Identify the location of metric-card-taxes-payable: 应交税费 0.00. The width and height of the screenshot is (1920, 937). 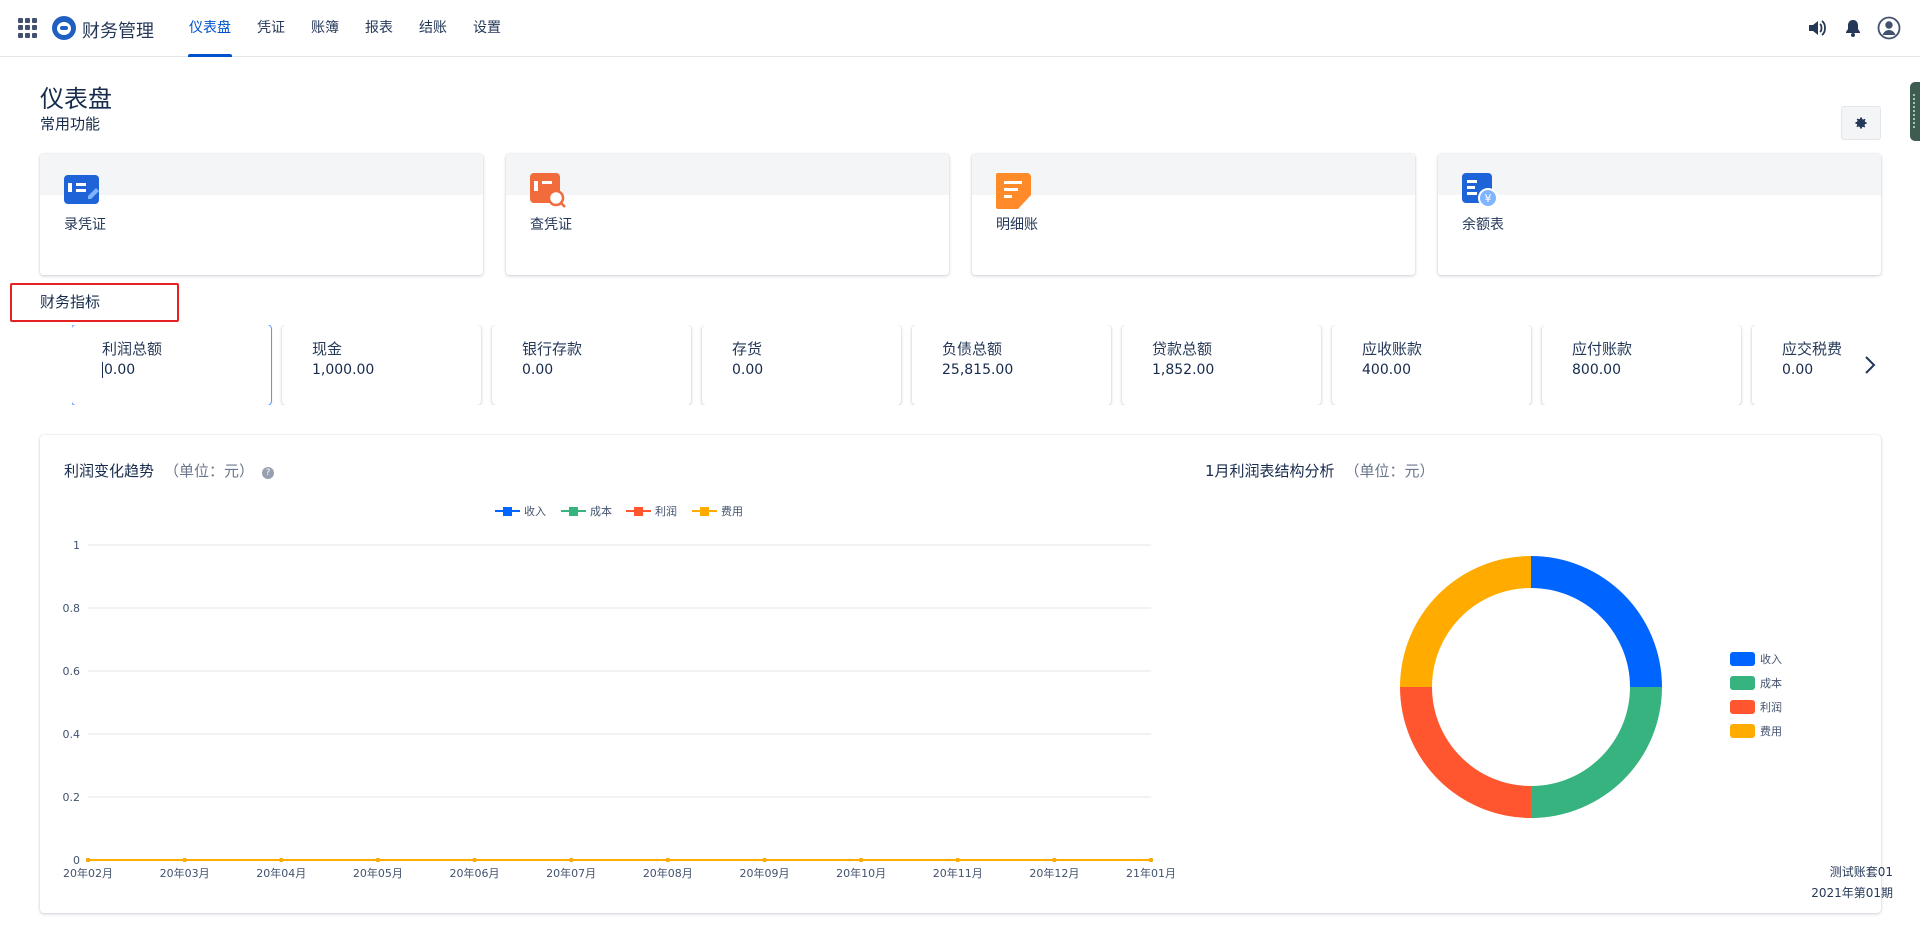
(1804, 365).